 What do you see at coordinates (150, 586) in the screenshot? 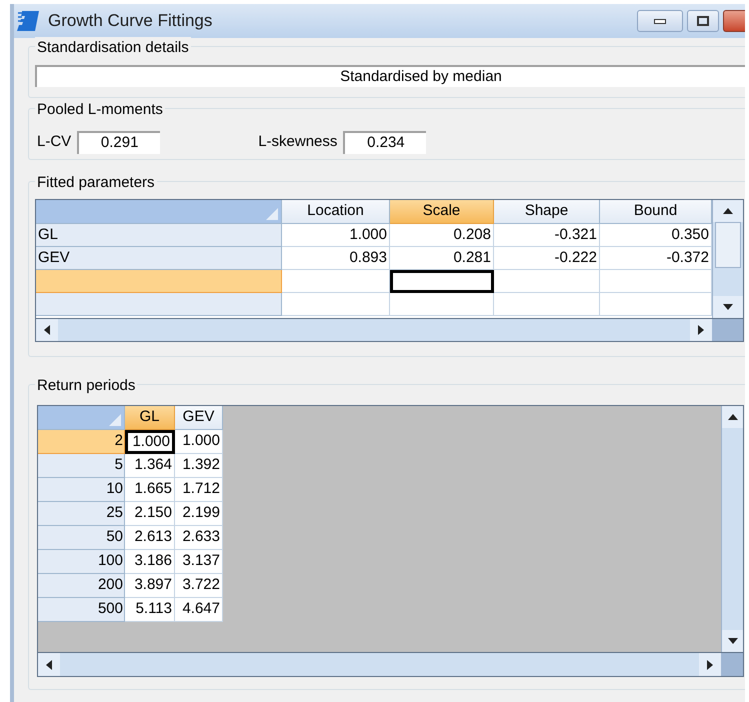
I see `table-cell: 3.897` at bounding box center [150, 586].